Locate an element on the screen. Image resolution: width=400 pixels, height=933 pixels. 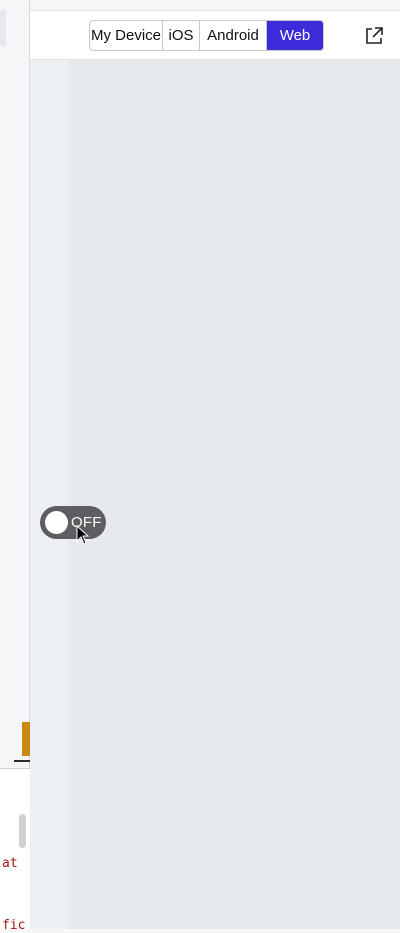
preview-toolbar: My Device iOS Android Web is located at coordinates (215, 35).